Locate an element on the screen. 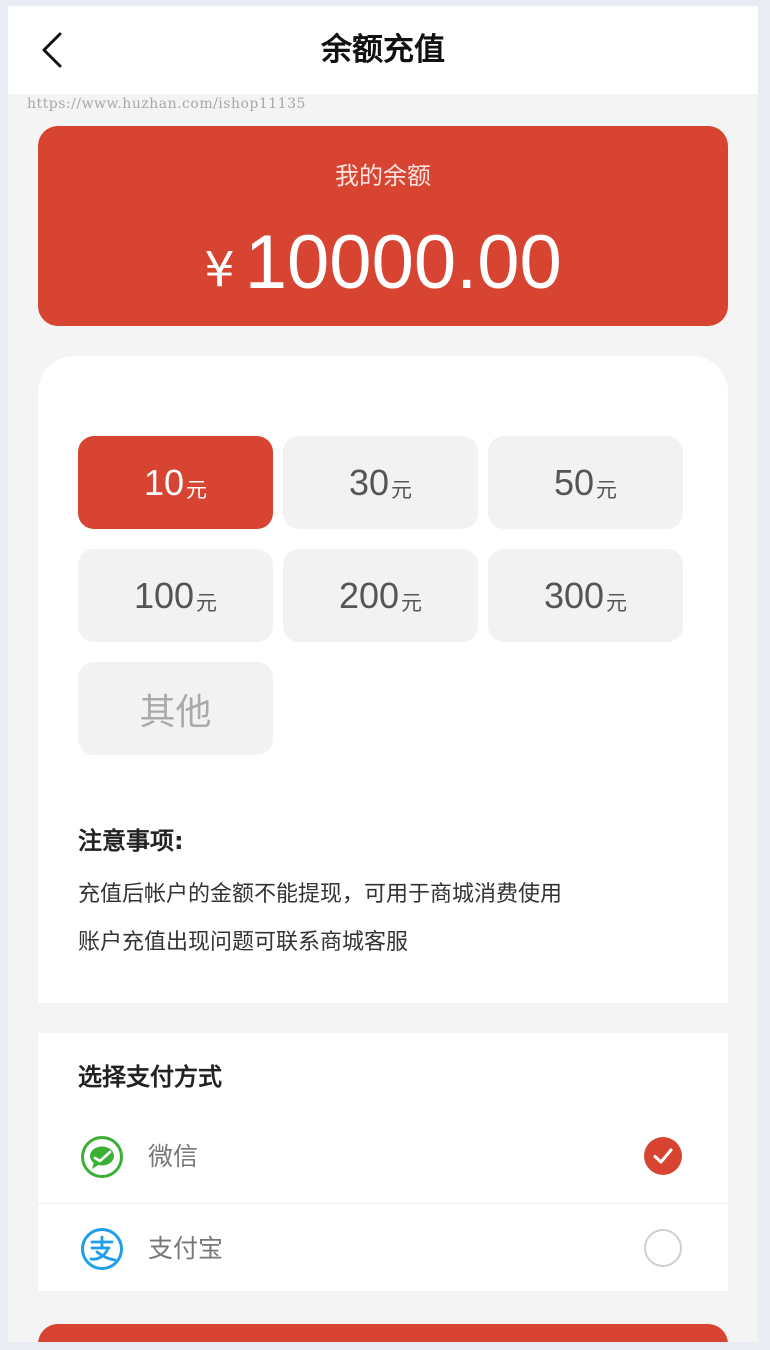 The height and width of the screenshot is (1350, 770). radio-checked is located at coordinates (663, 1156).